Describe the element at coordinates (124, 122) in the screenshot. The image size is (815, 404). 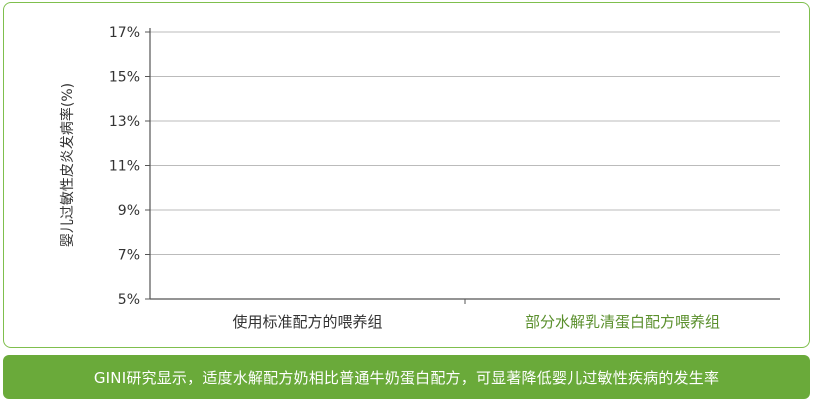
I see `y-tick-label: 13%` at that location.